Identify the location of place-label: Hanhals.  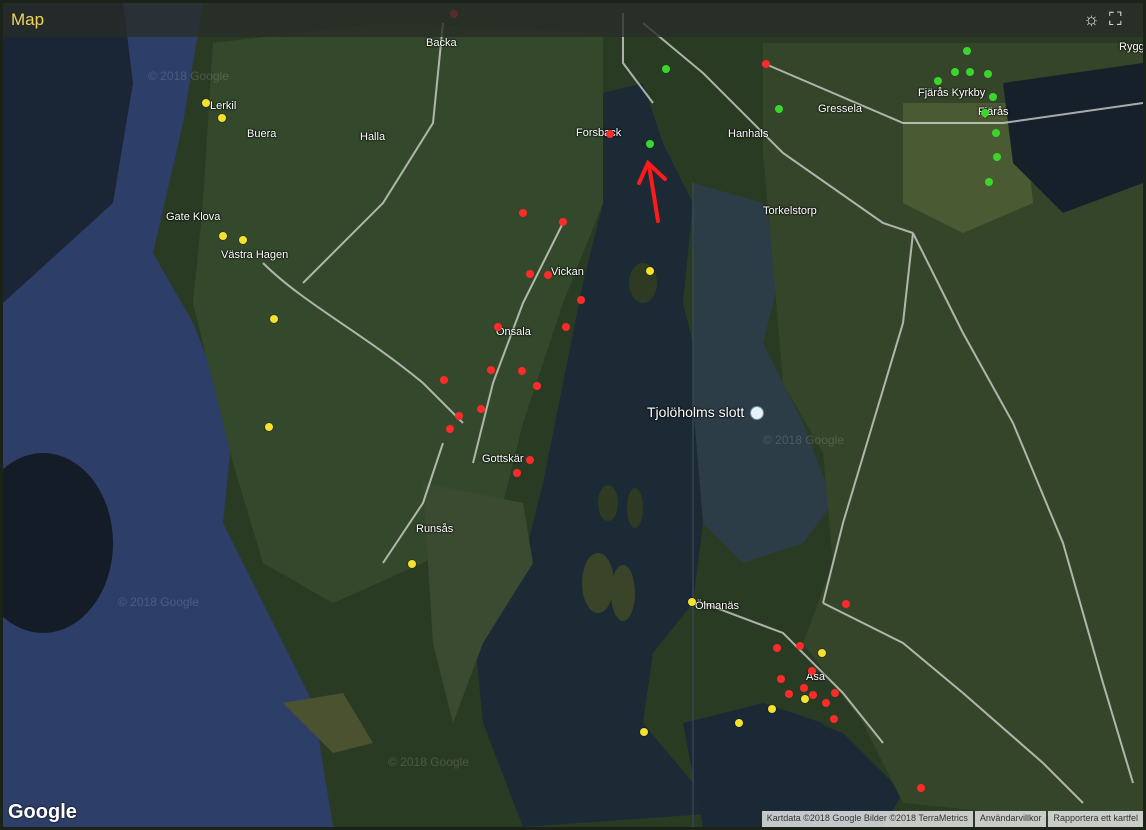
(748, 134).